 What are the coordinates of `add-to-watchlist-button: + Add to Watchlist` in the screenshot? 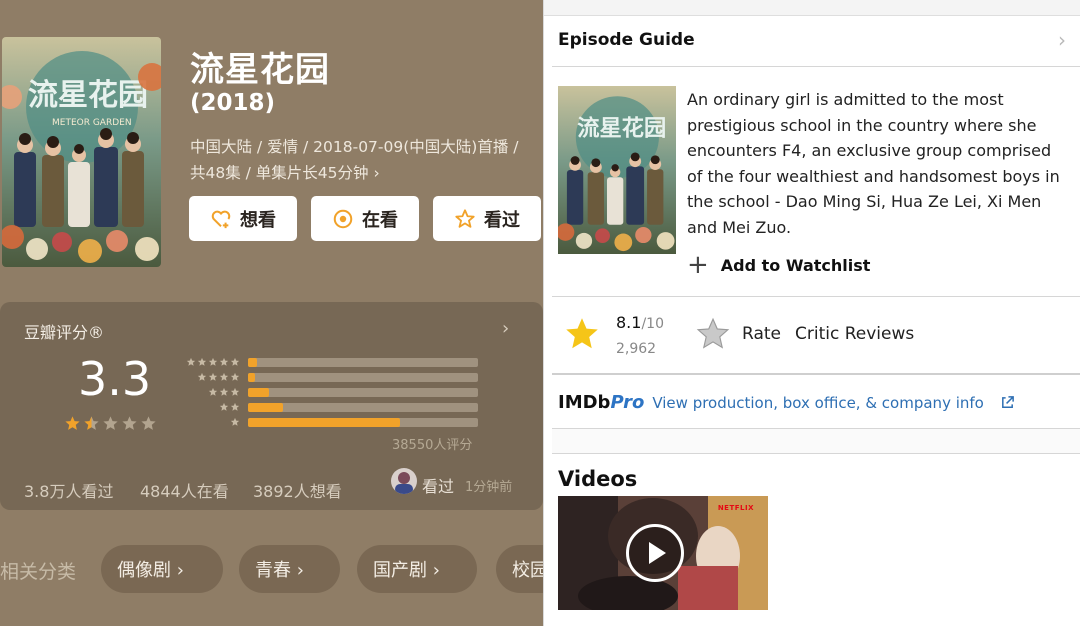 It's located at (779, 265).